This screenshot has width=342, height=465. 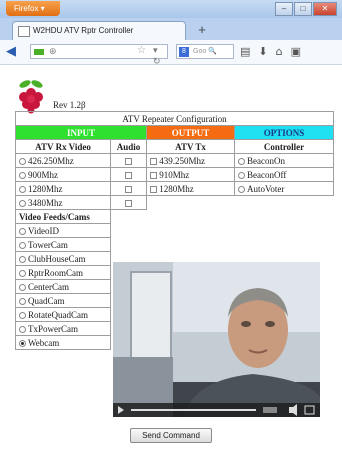 I want to click on maximize-button: □, so click(x=303, y=9).